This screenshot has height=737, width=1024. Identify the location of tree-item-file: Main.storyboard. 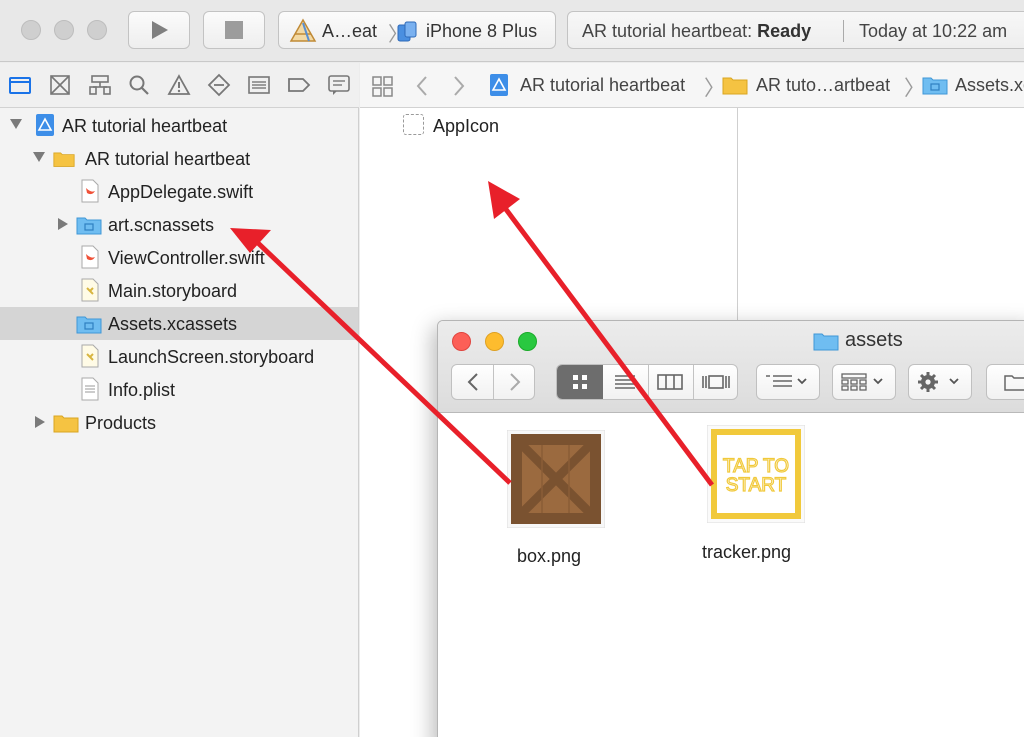
(179, 290).